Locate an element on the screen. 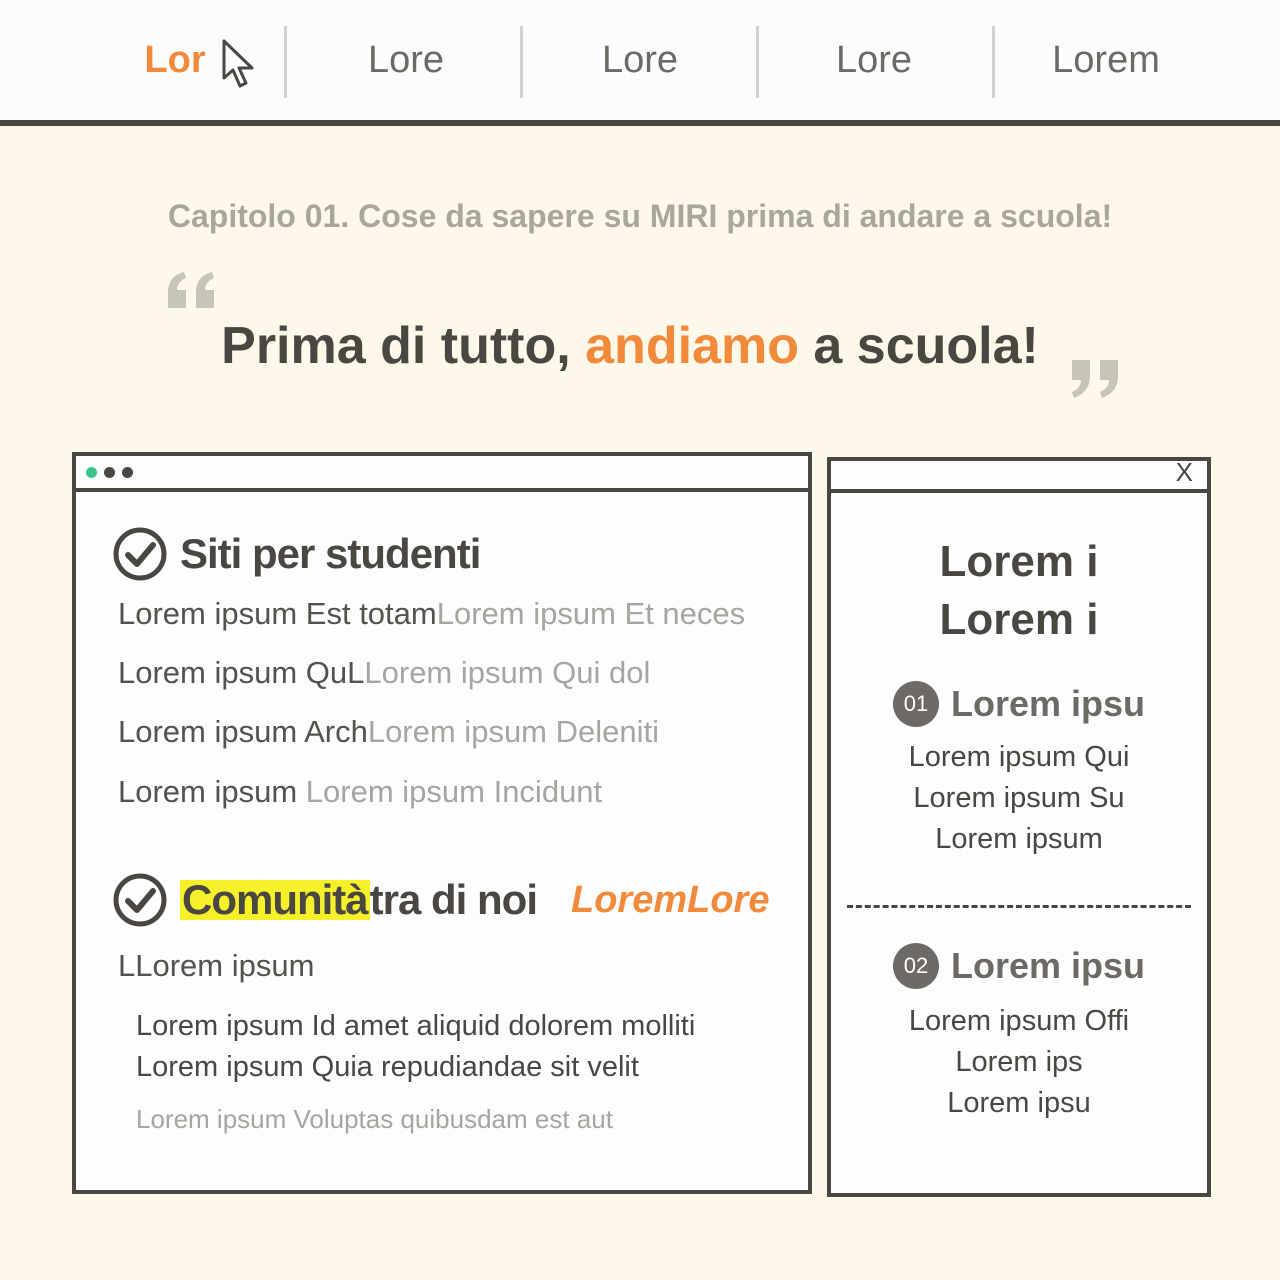 This screenshot has height=1280, width=1280. close-button: X is located at coordinates (1184, 472).